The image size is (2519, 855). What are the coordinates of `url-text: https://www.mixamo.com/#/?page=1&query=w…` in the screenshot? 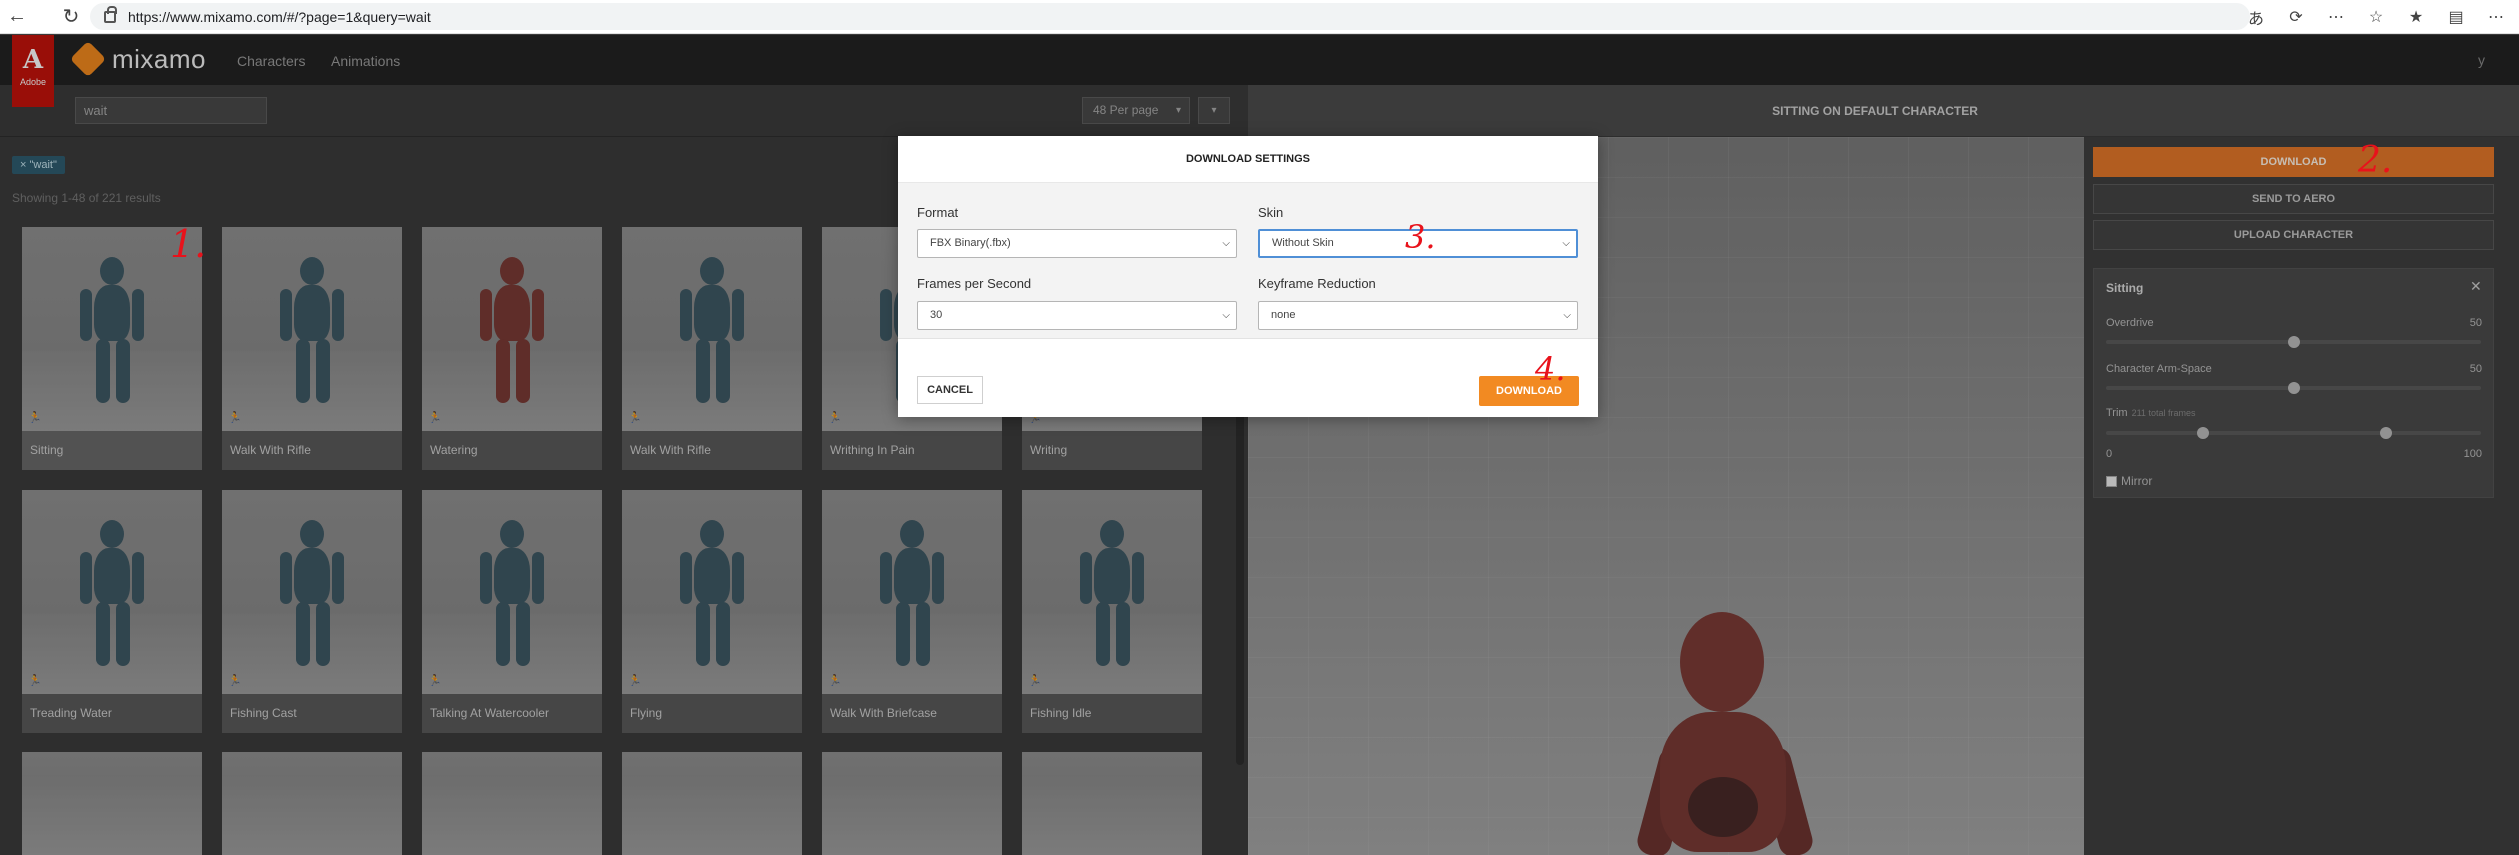 It's located at (279, 16).